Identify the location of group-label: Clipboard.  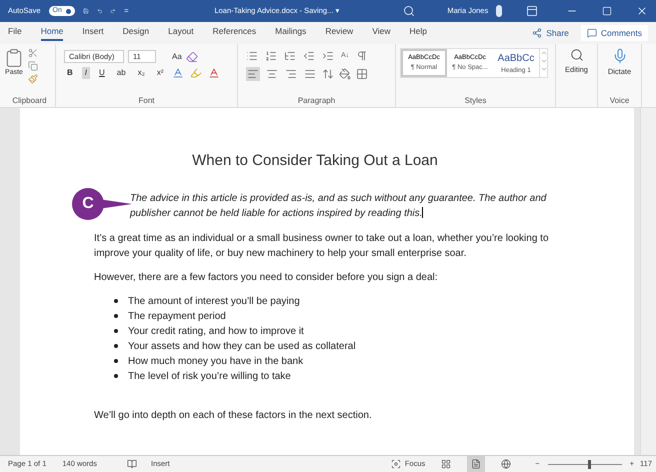
(29, 101).